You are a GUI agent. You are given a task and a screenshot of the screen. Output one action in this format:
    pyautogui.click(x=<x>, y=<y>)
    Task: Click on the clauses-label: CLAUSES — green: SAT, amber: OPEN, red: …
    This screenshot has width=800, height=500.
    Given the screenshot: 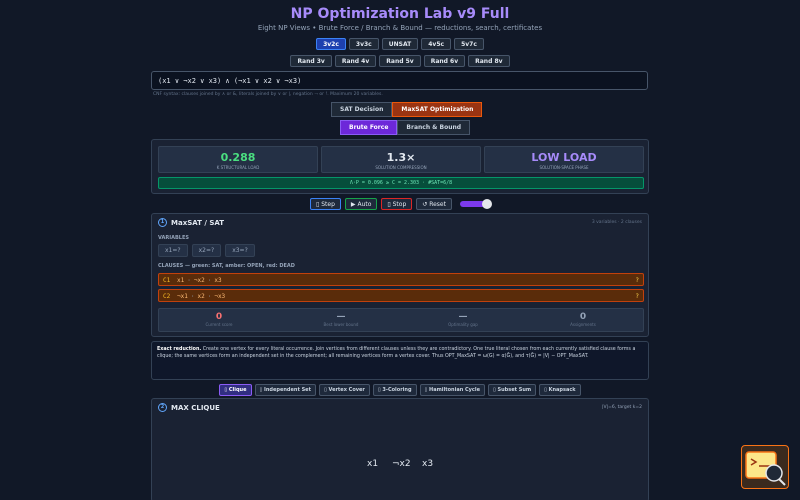 What is the action you would take?
    pyautogui.click(x=226, y=266)
    